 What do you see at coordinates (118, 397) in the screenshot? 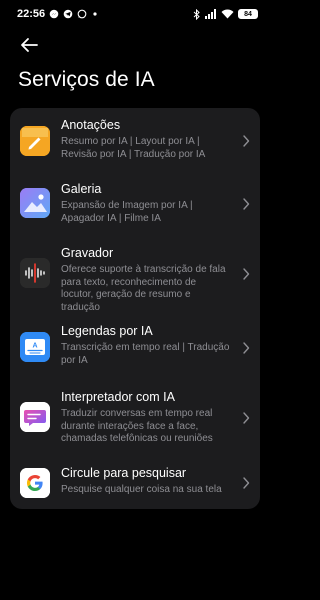
I see `service-title: Interpretador com IA` at bounding box center [118, 397].